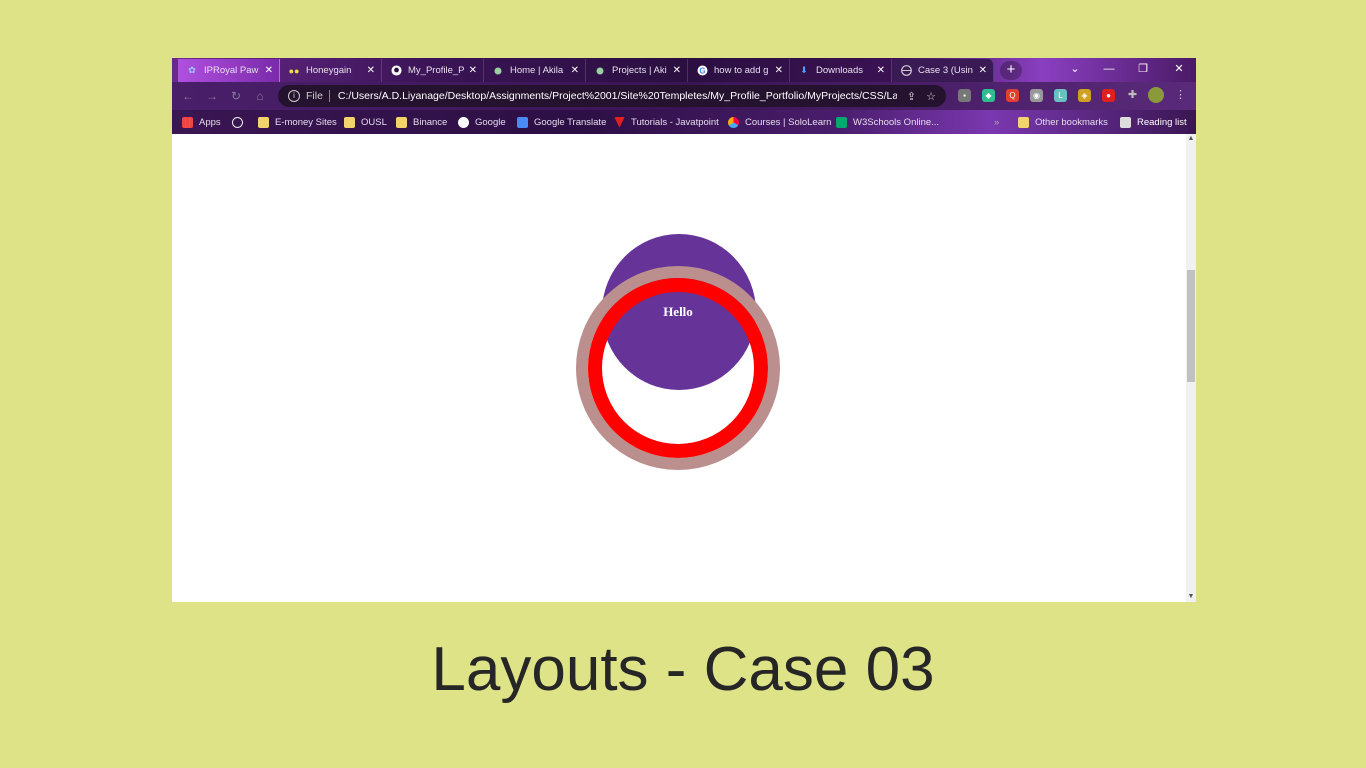  I want to click on tab-search-icon: ⌄, so click(1075, 69).